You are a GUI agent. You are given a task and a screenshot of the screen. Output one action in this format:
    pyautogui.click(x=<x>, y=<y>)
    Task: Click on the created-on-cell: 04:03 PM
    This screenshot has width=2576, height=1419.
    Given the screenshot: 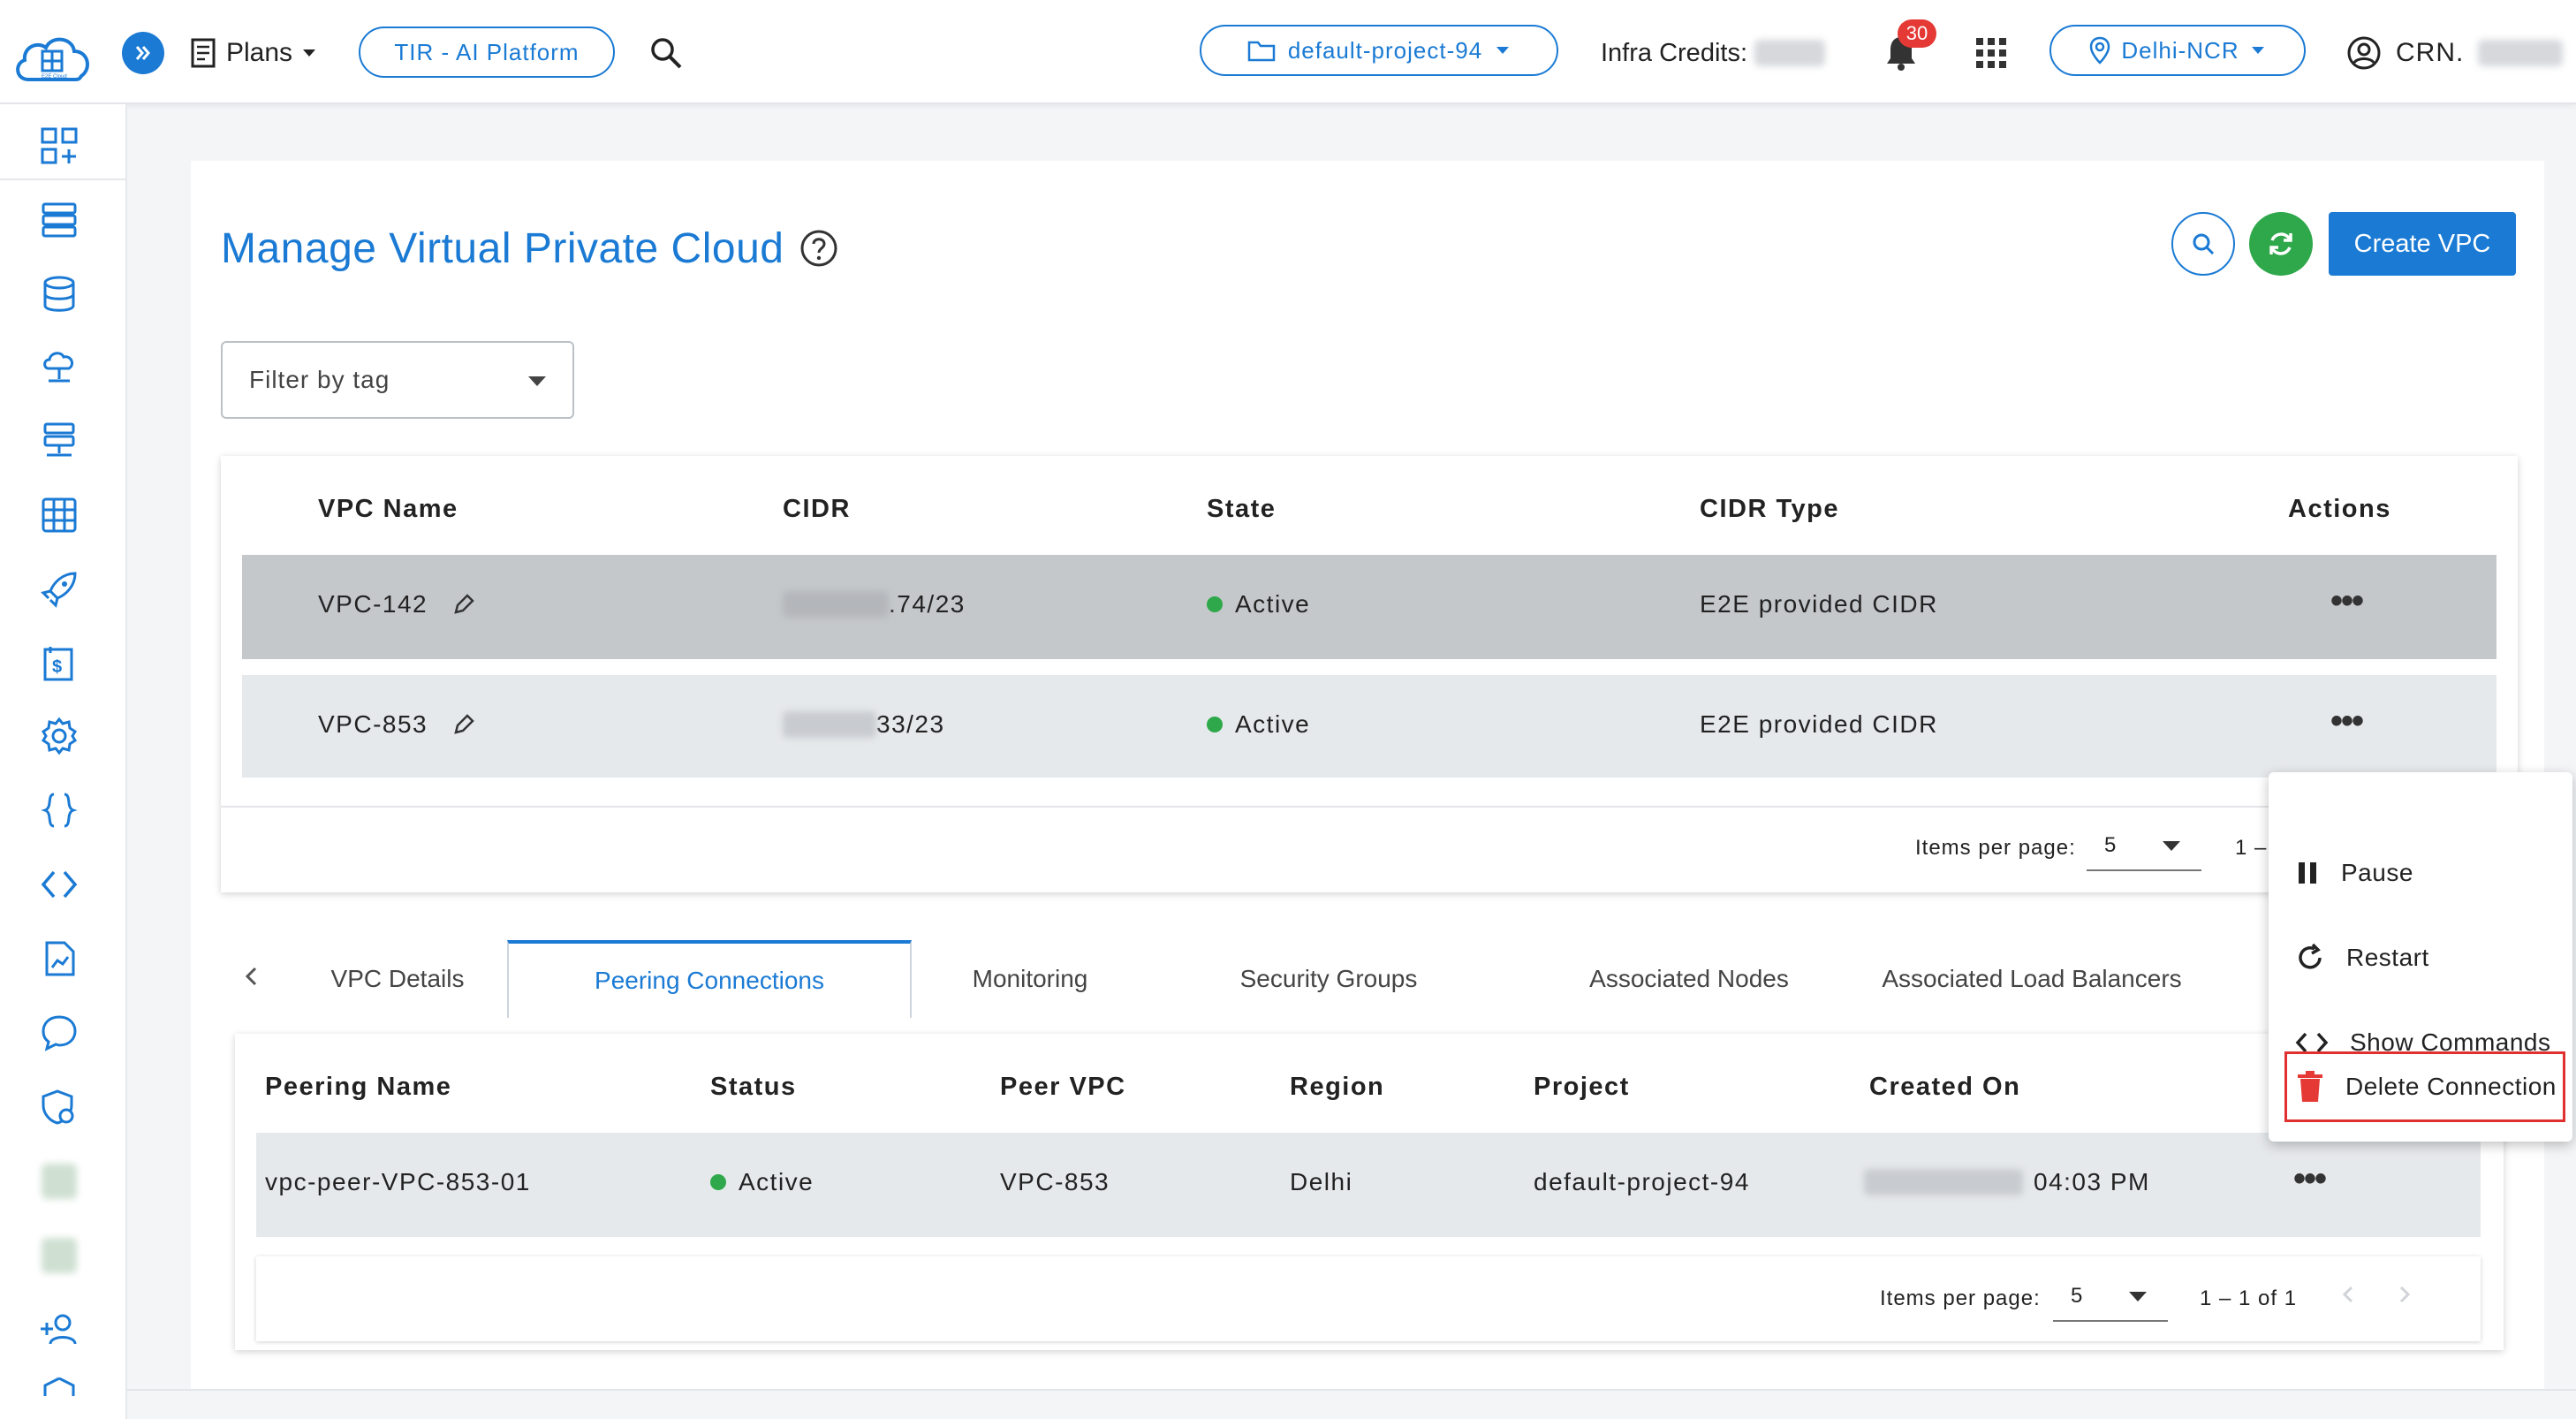 What is the action you would take?
    pyautogui.click(x=2007, y=1182)
    